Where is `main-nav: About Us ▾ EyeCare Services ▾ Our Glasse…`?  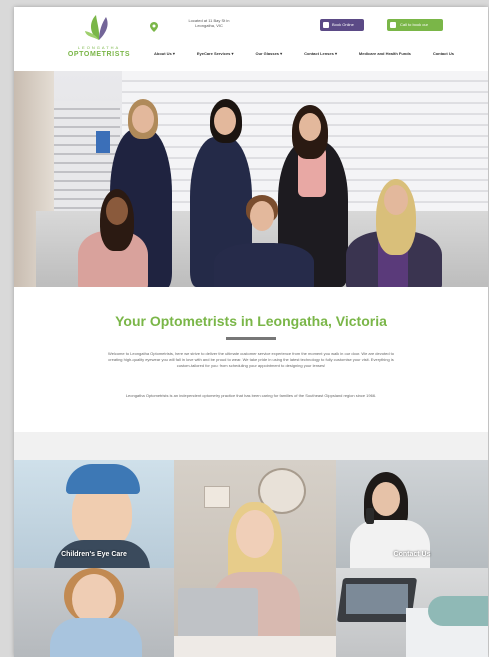
main-nav: About Us ▾ EyeCare Services ▾ Our Glasse… is located at coordinates (304, 54).